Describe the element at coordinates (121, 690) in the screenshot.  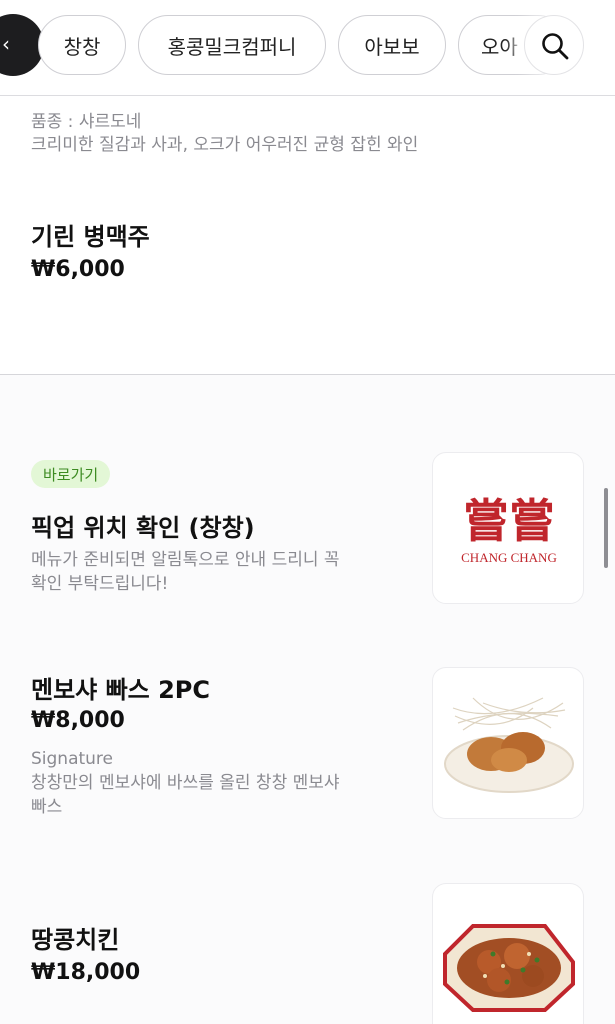
I see `item-name: 멘보샤 빠스 2PC` at that location.